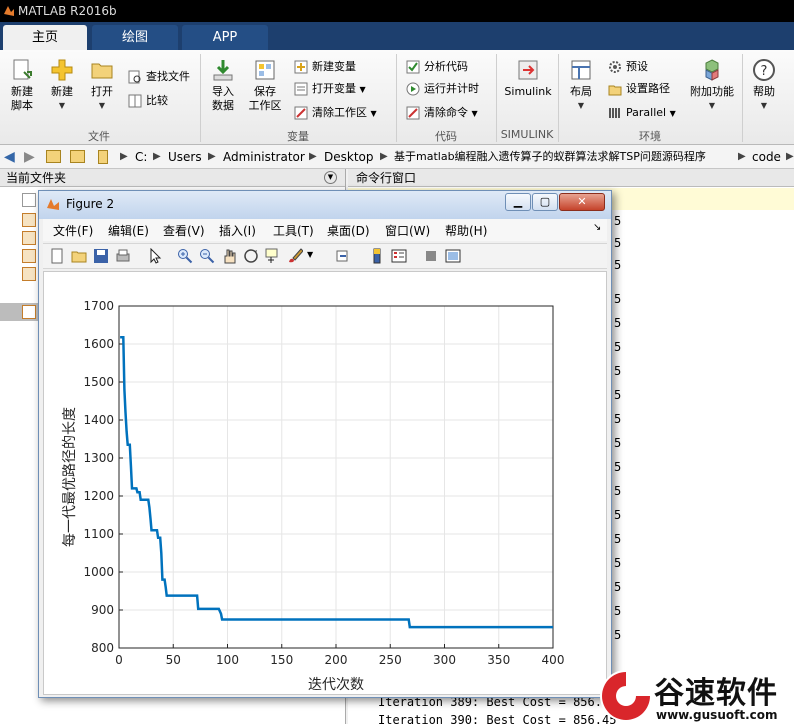 The width and height of the screenshot is (794, 724). I want to click on help-button: ? 帮助 ▼, so click(764, 85).